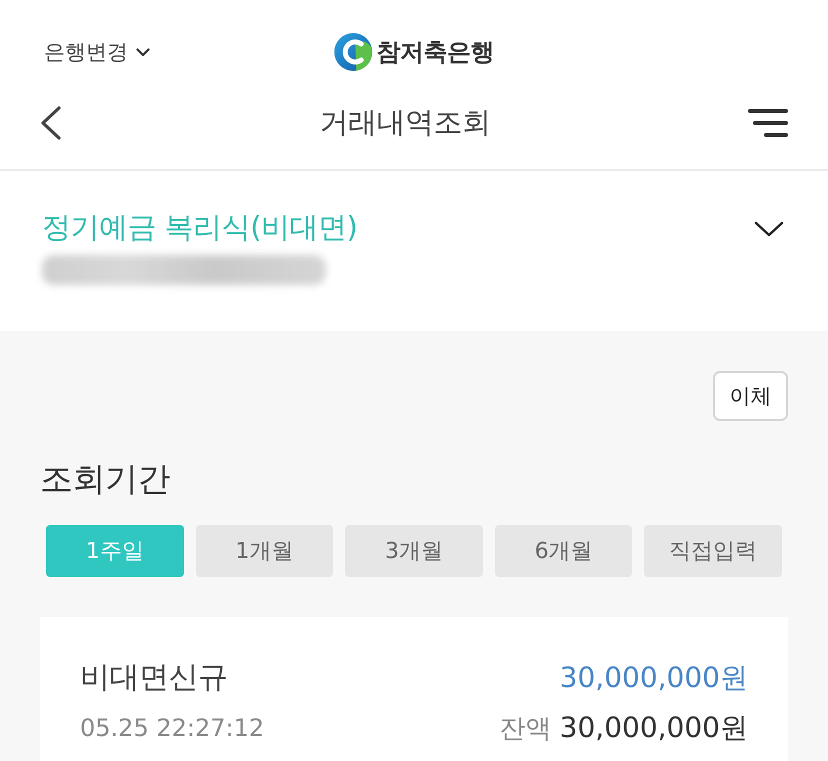 The height and width of the screenshot is (761, 828). Describe the element at coordinates (713, 551) in the screenshot. I see `period-tab: 직접입력` at that location.